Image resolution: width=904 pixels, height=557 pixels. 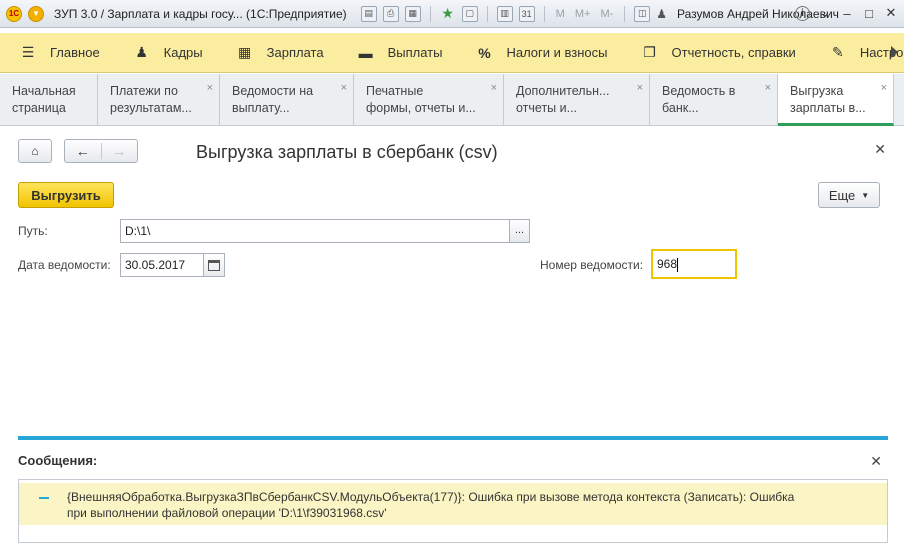 What do you see at coordinates (395, 91) in the screenshot?
I see `tab-label: Печатные` at bounding box center [395, 91].